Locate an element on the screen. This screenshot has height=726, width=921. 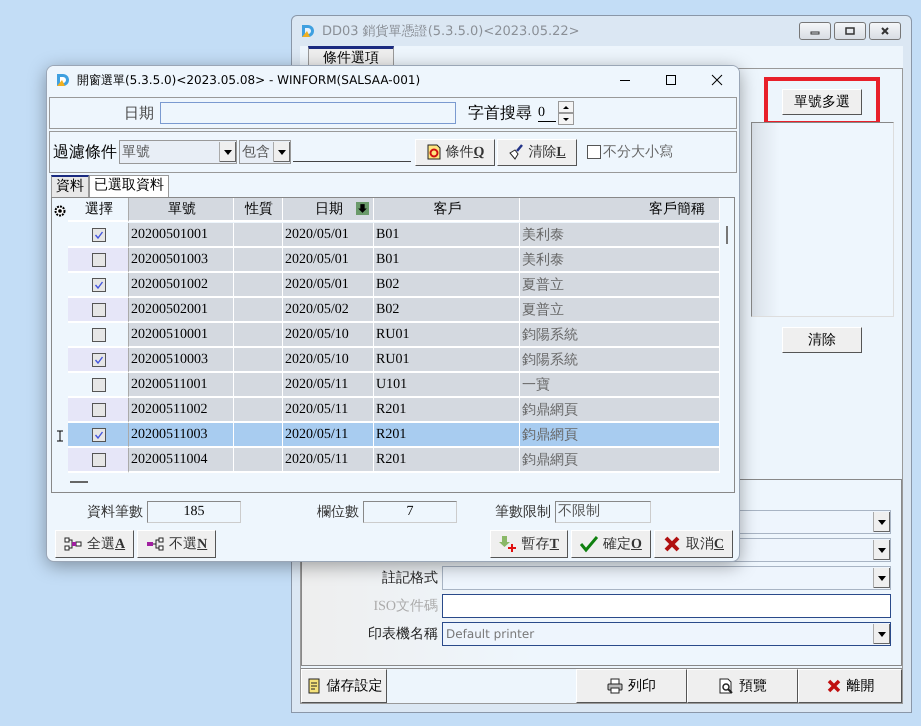
table-cell: 20200511001 is located at coordinates (181, 385).